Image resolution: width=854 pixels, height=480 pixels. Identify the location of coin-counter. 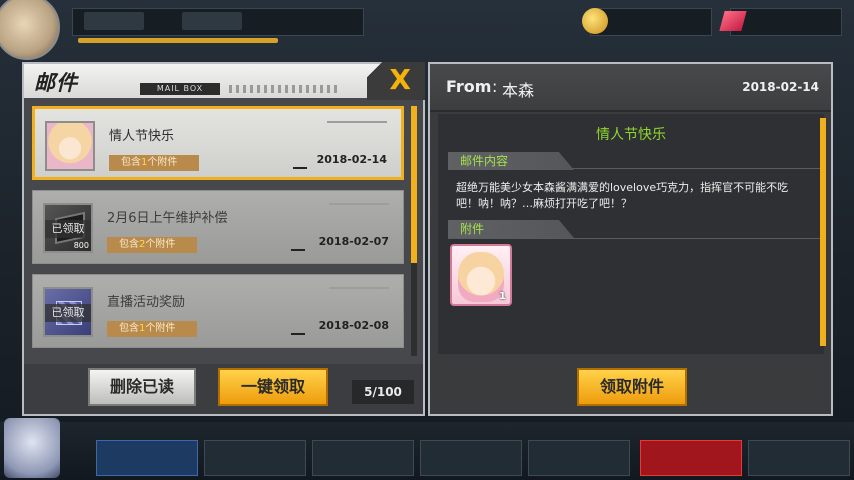
(651, 22).